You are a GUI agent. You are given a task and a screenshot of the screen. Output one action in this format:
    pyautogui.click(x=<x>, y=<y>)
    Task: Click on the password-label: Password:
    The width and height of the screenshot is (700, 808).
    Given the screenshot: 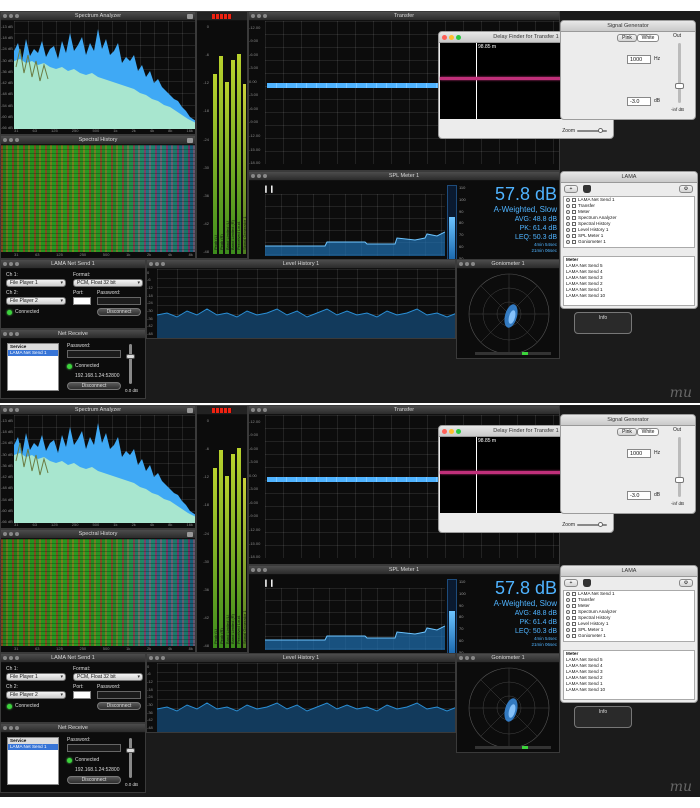 What is the action you would take?
    pyautogui.click(x=79, y=740)
    